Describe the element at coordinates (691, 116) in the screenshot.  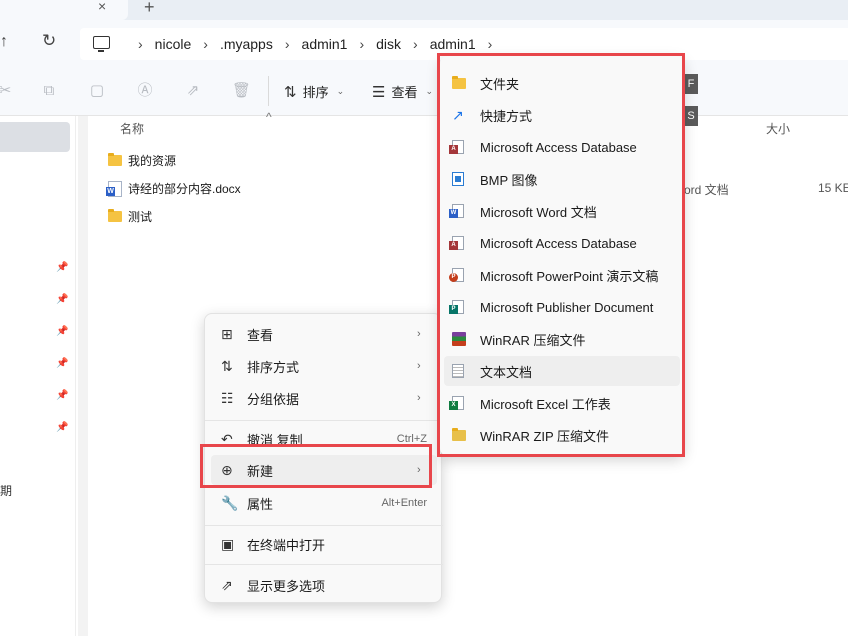
I see `toolbar-chip: S` at that location.